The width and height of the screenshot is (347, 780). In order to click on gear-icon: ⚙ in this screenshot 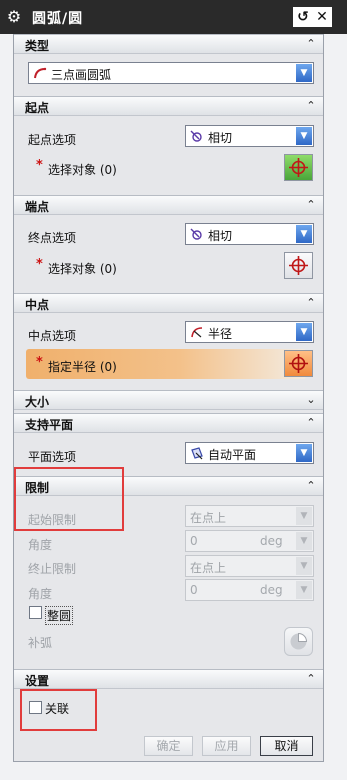, I will do `click(14, 17)`.